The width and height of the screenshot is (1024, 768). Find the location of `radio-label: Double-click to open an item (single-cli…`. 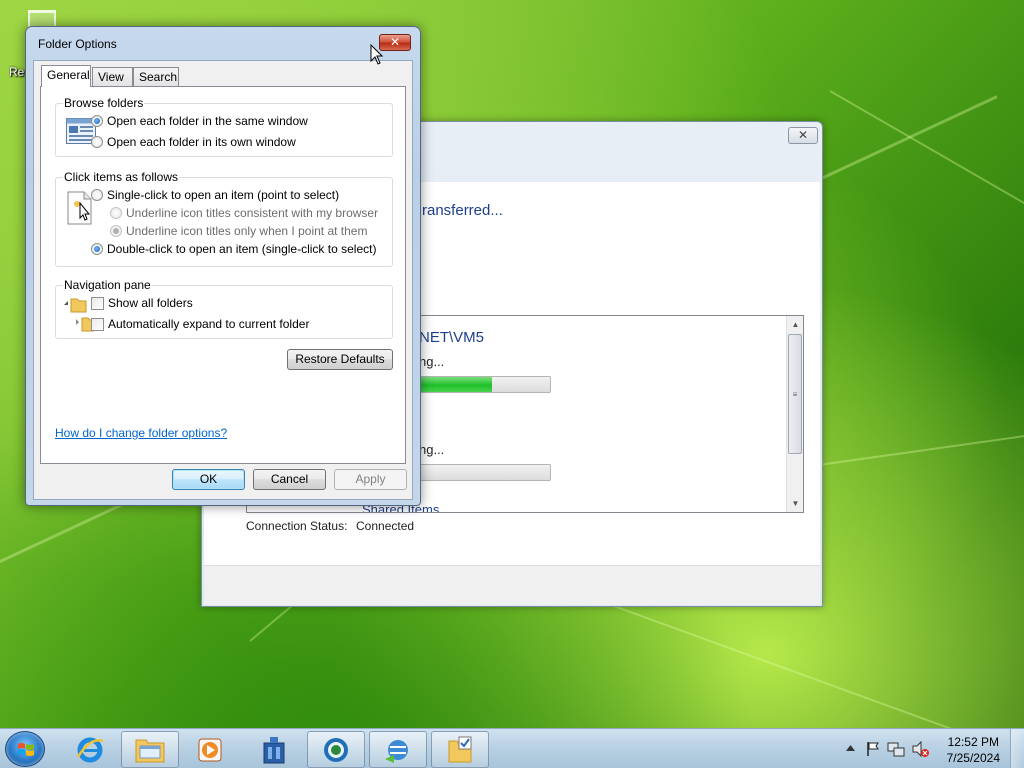

radio-label: Double-click to open an item (single-cli… is located at coordinates (242, 249).